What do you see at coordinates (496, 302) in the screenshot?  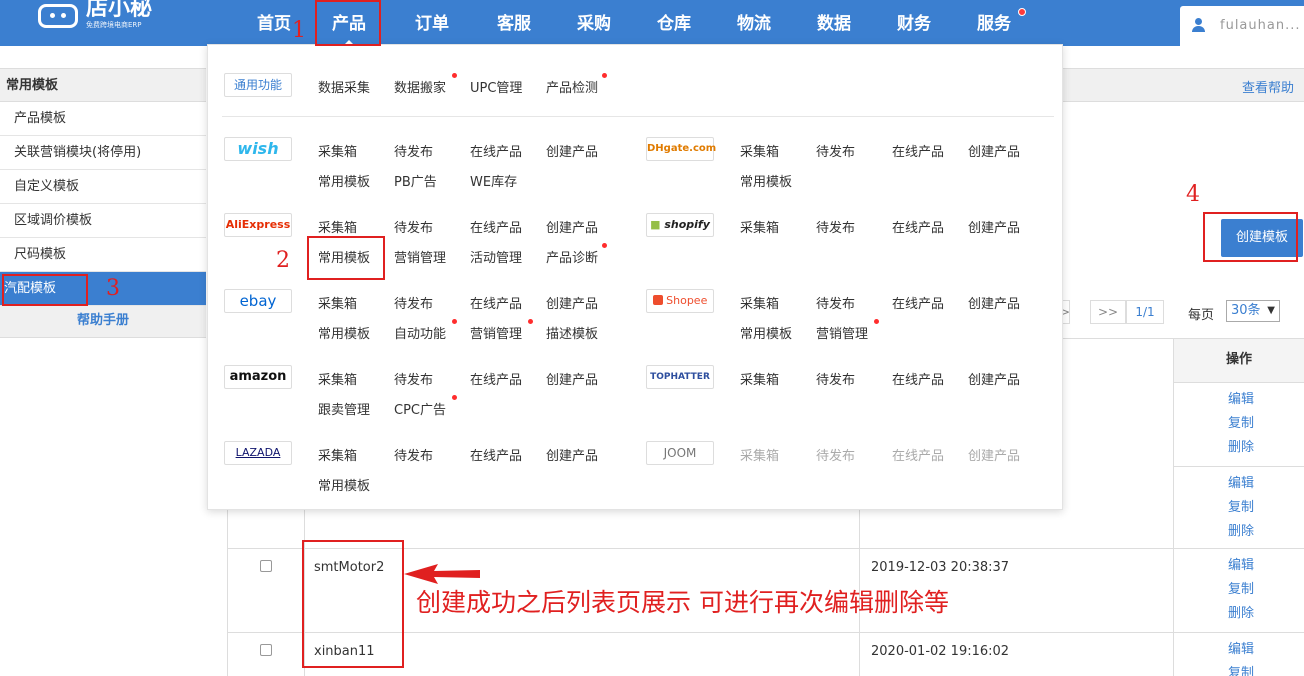 I see `ebay-online-products: 在线产品` at bounding box center [496, 302].